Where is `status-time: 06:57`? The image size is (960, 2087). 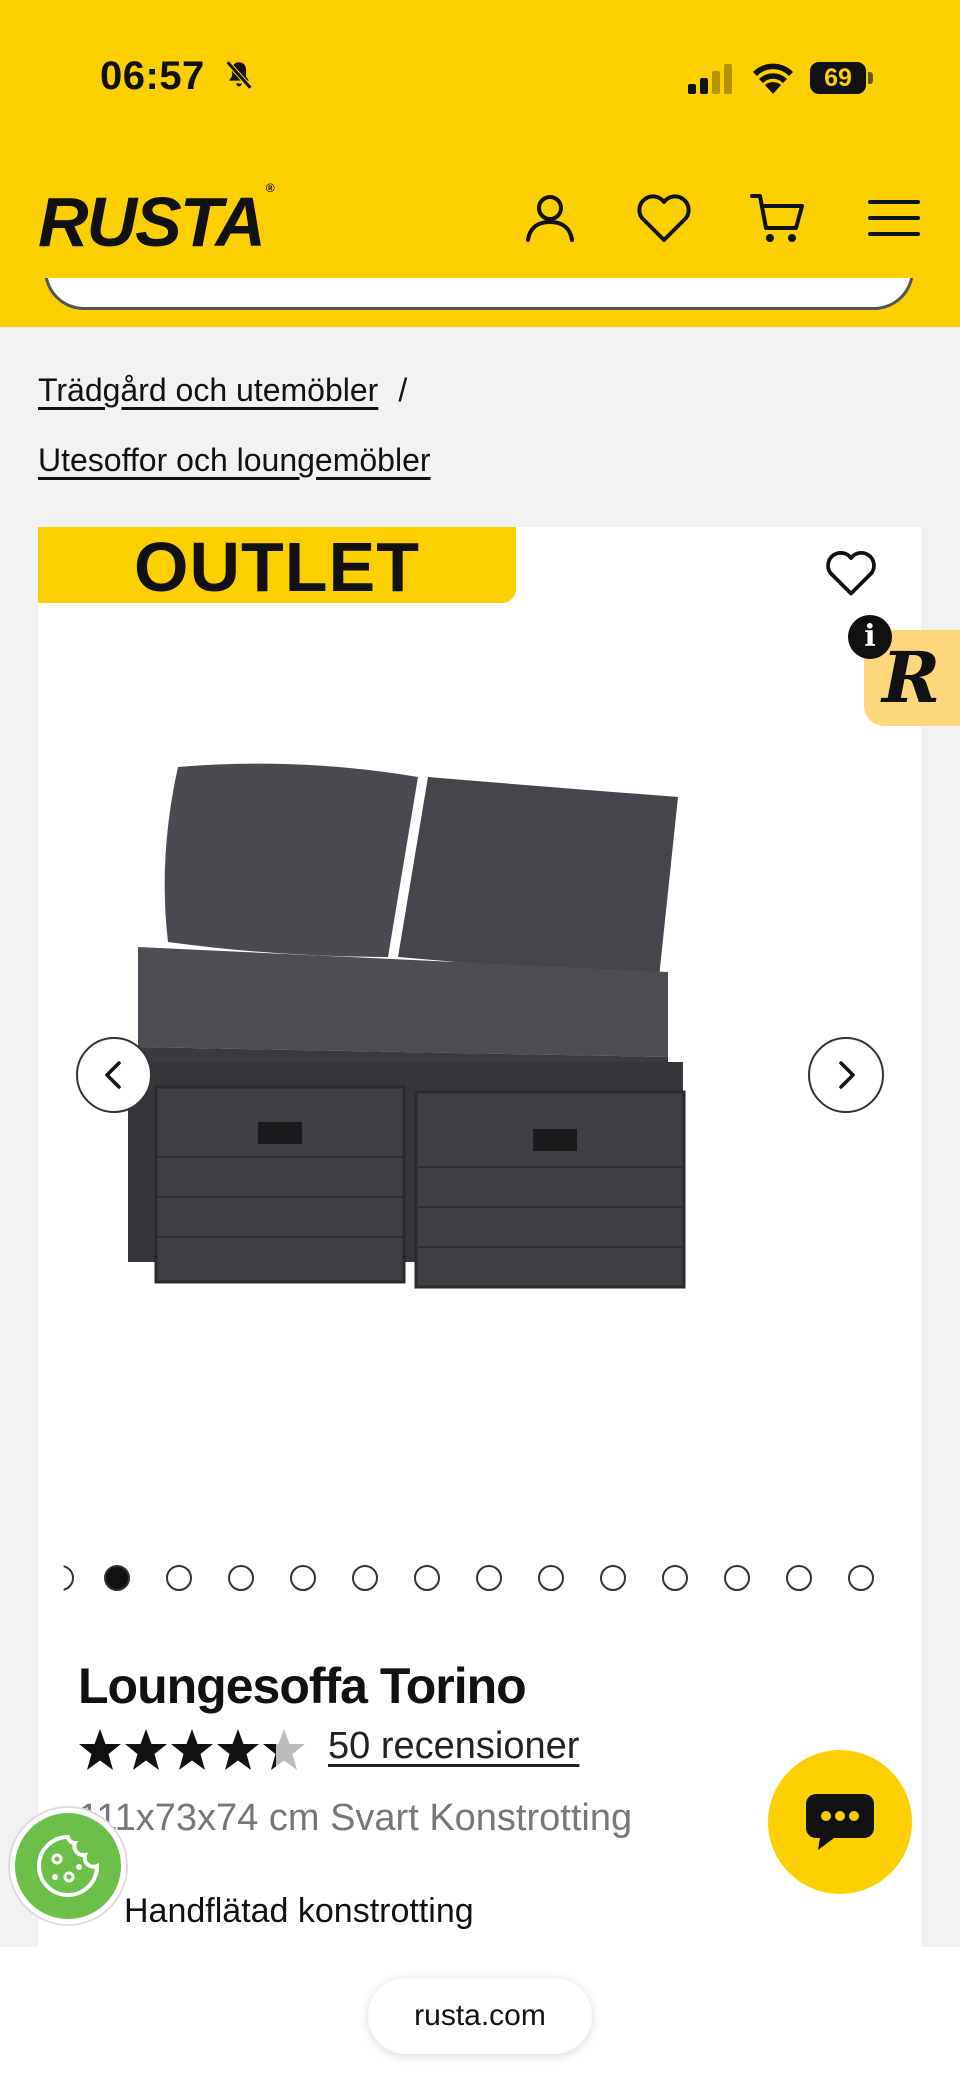 status-time: 06:57 is located at coordinates (152, 76).